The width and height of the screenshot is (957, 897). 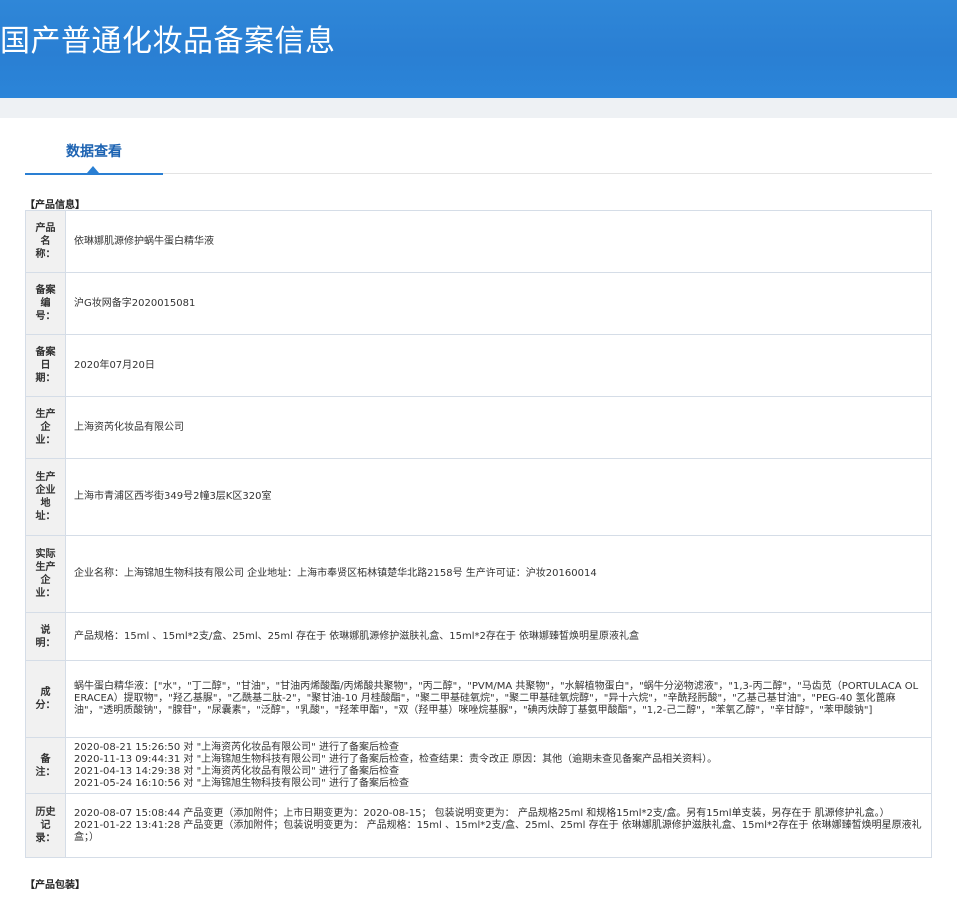 I want to click on info-value-filing-number: 沪G妆网备字2020015081, so click(x=498, y=303).